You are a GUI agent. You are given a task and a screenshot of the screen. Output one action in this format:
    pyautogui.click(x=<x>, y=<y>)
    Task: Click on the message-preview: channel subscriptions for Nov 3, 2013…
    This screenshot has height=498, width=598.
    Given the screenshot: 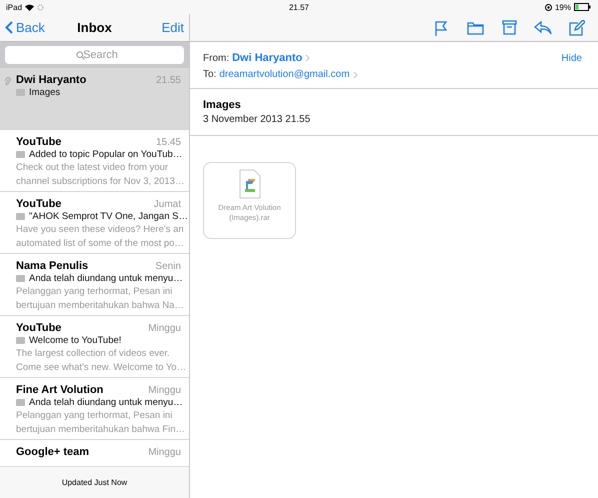 What is the action you would take?
    pyautogui.click(x=98, y=181)
    